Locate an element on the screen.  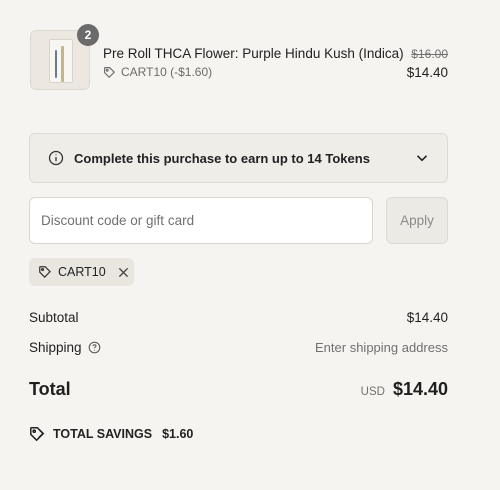
applied-code-label: CART10 is located at coordinates (82, 272).